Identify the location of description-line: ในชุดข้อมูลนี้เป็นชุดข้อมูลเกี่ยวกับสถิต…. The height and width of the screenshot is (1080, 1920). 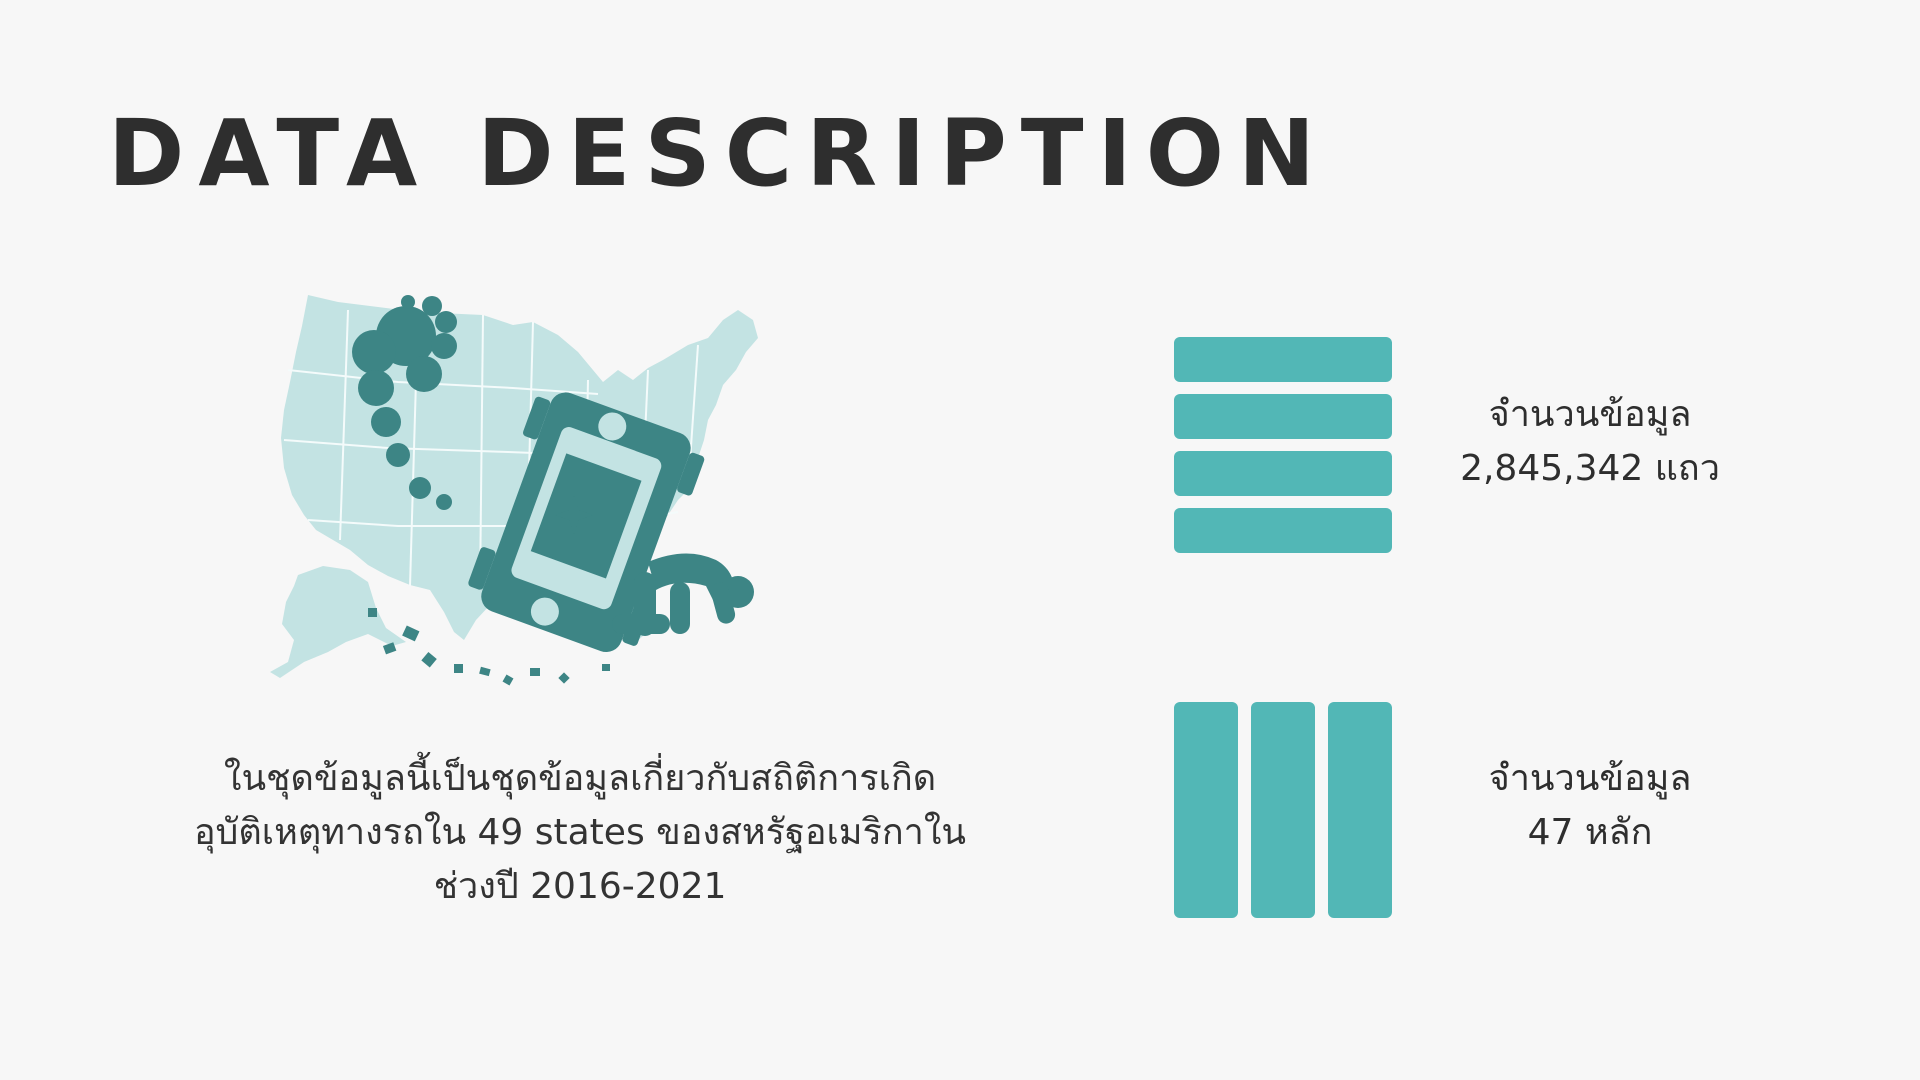
(580, 778).